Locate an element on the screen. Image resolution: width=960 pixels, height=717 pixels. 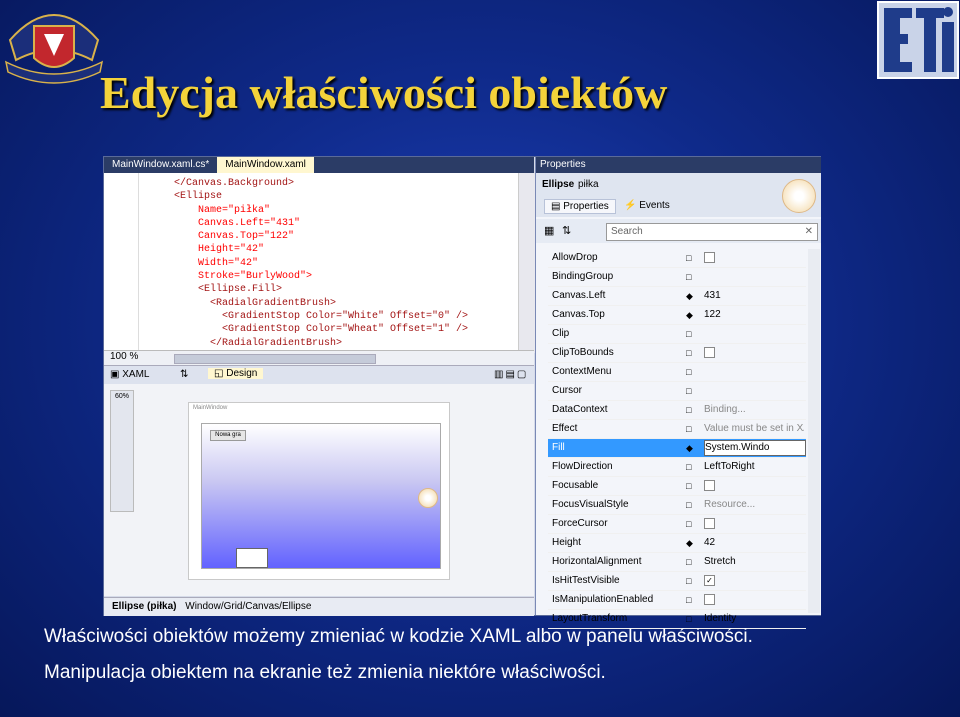
design-surface: 60% MainWindow Nowa gra is located at coordinates (319, 490).